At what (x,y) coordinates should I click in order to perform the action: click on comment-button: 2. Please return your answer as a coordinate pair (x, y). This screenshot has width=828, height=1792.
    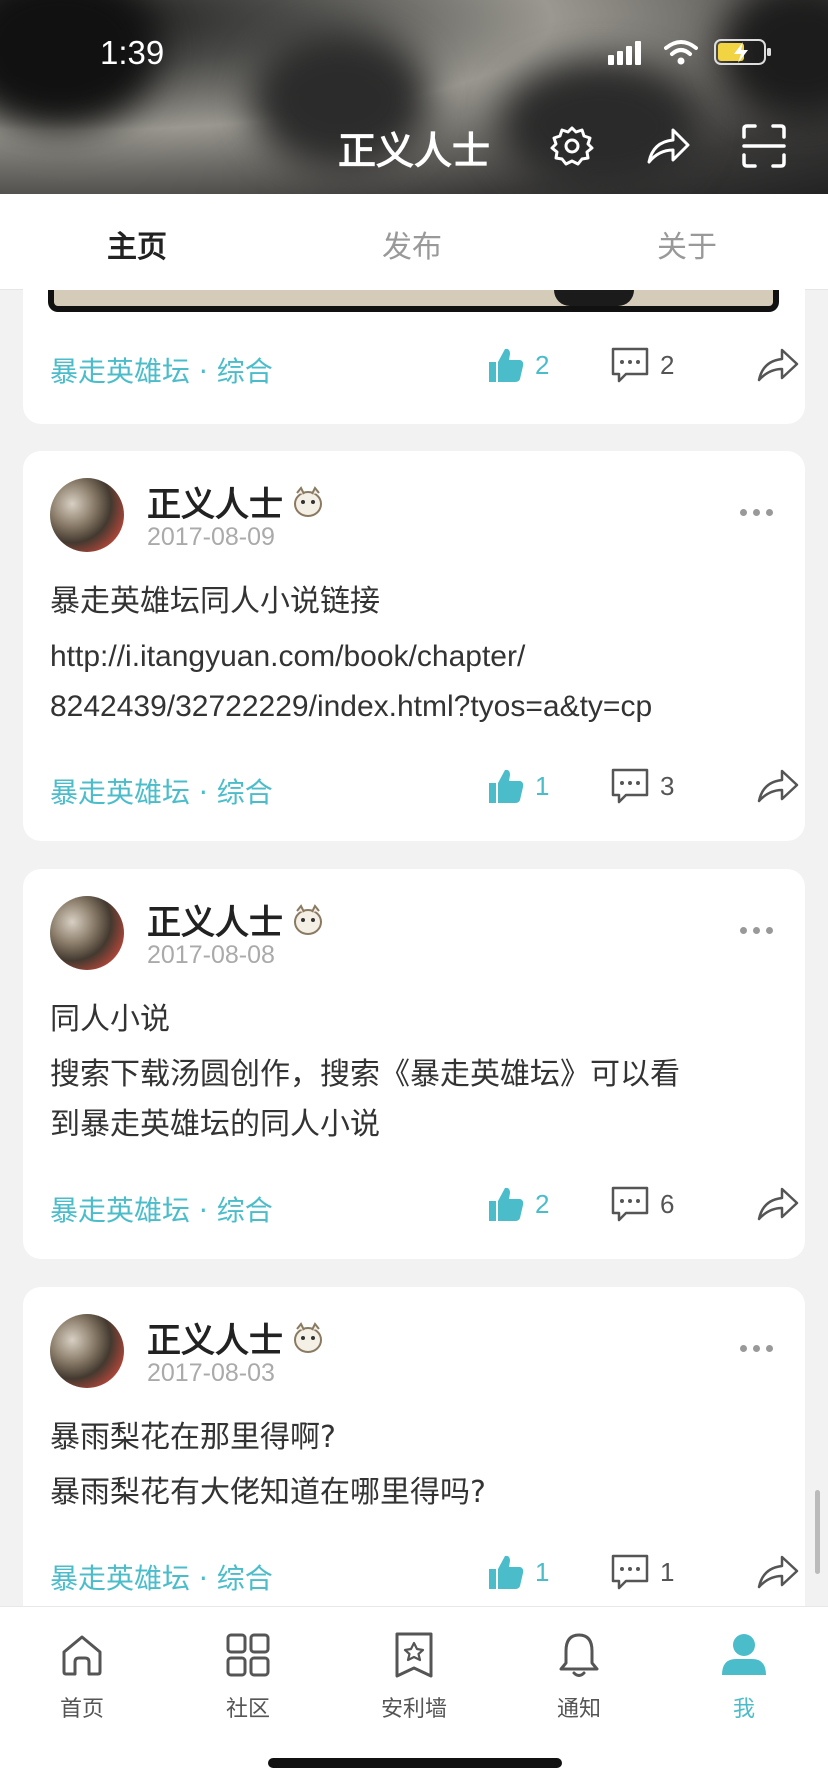
    Looking at the image, I should click on (642, 365).